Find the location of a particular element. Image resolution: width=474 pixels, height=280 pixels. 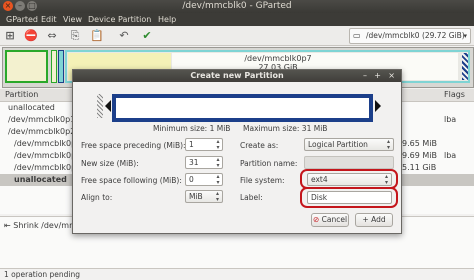

cancel-button-label: Cancel is located at coordinates (334, 219).